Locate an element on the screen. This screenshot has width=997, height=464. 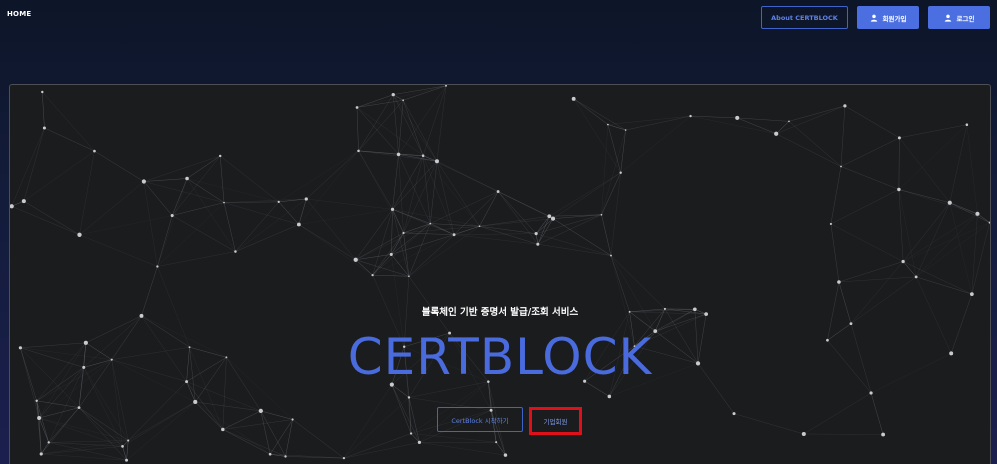
login-button: 로그인 is located at coordinates (959, 17).